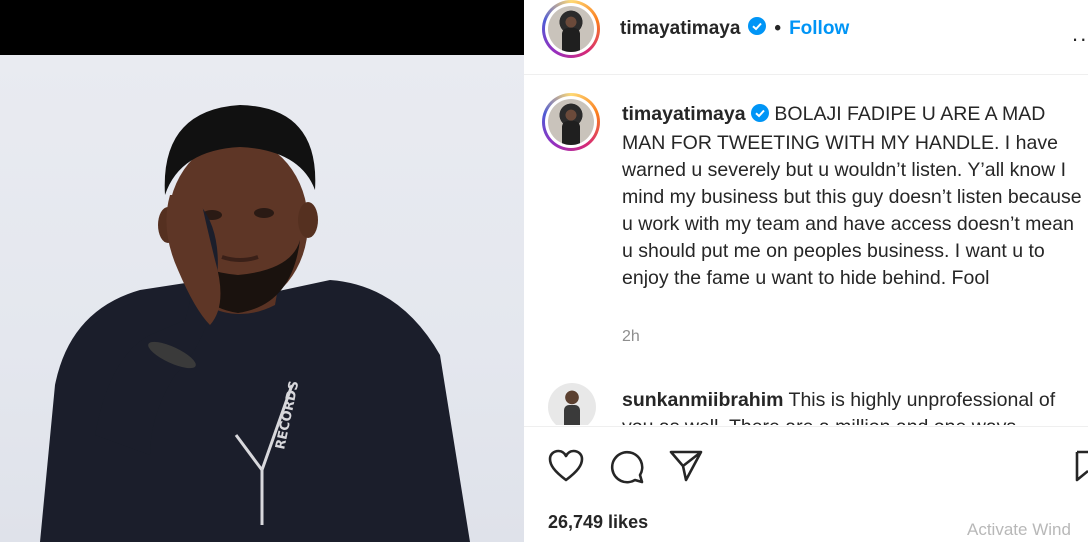 The height and width of the screenshot is (542, 1088). What do you see at coordinates (571, 29) in the screenshot?
I see `author-avatar` at bounding box center [571, 29].